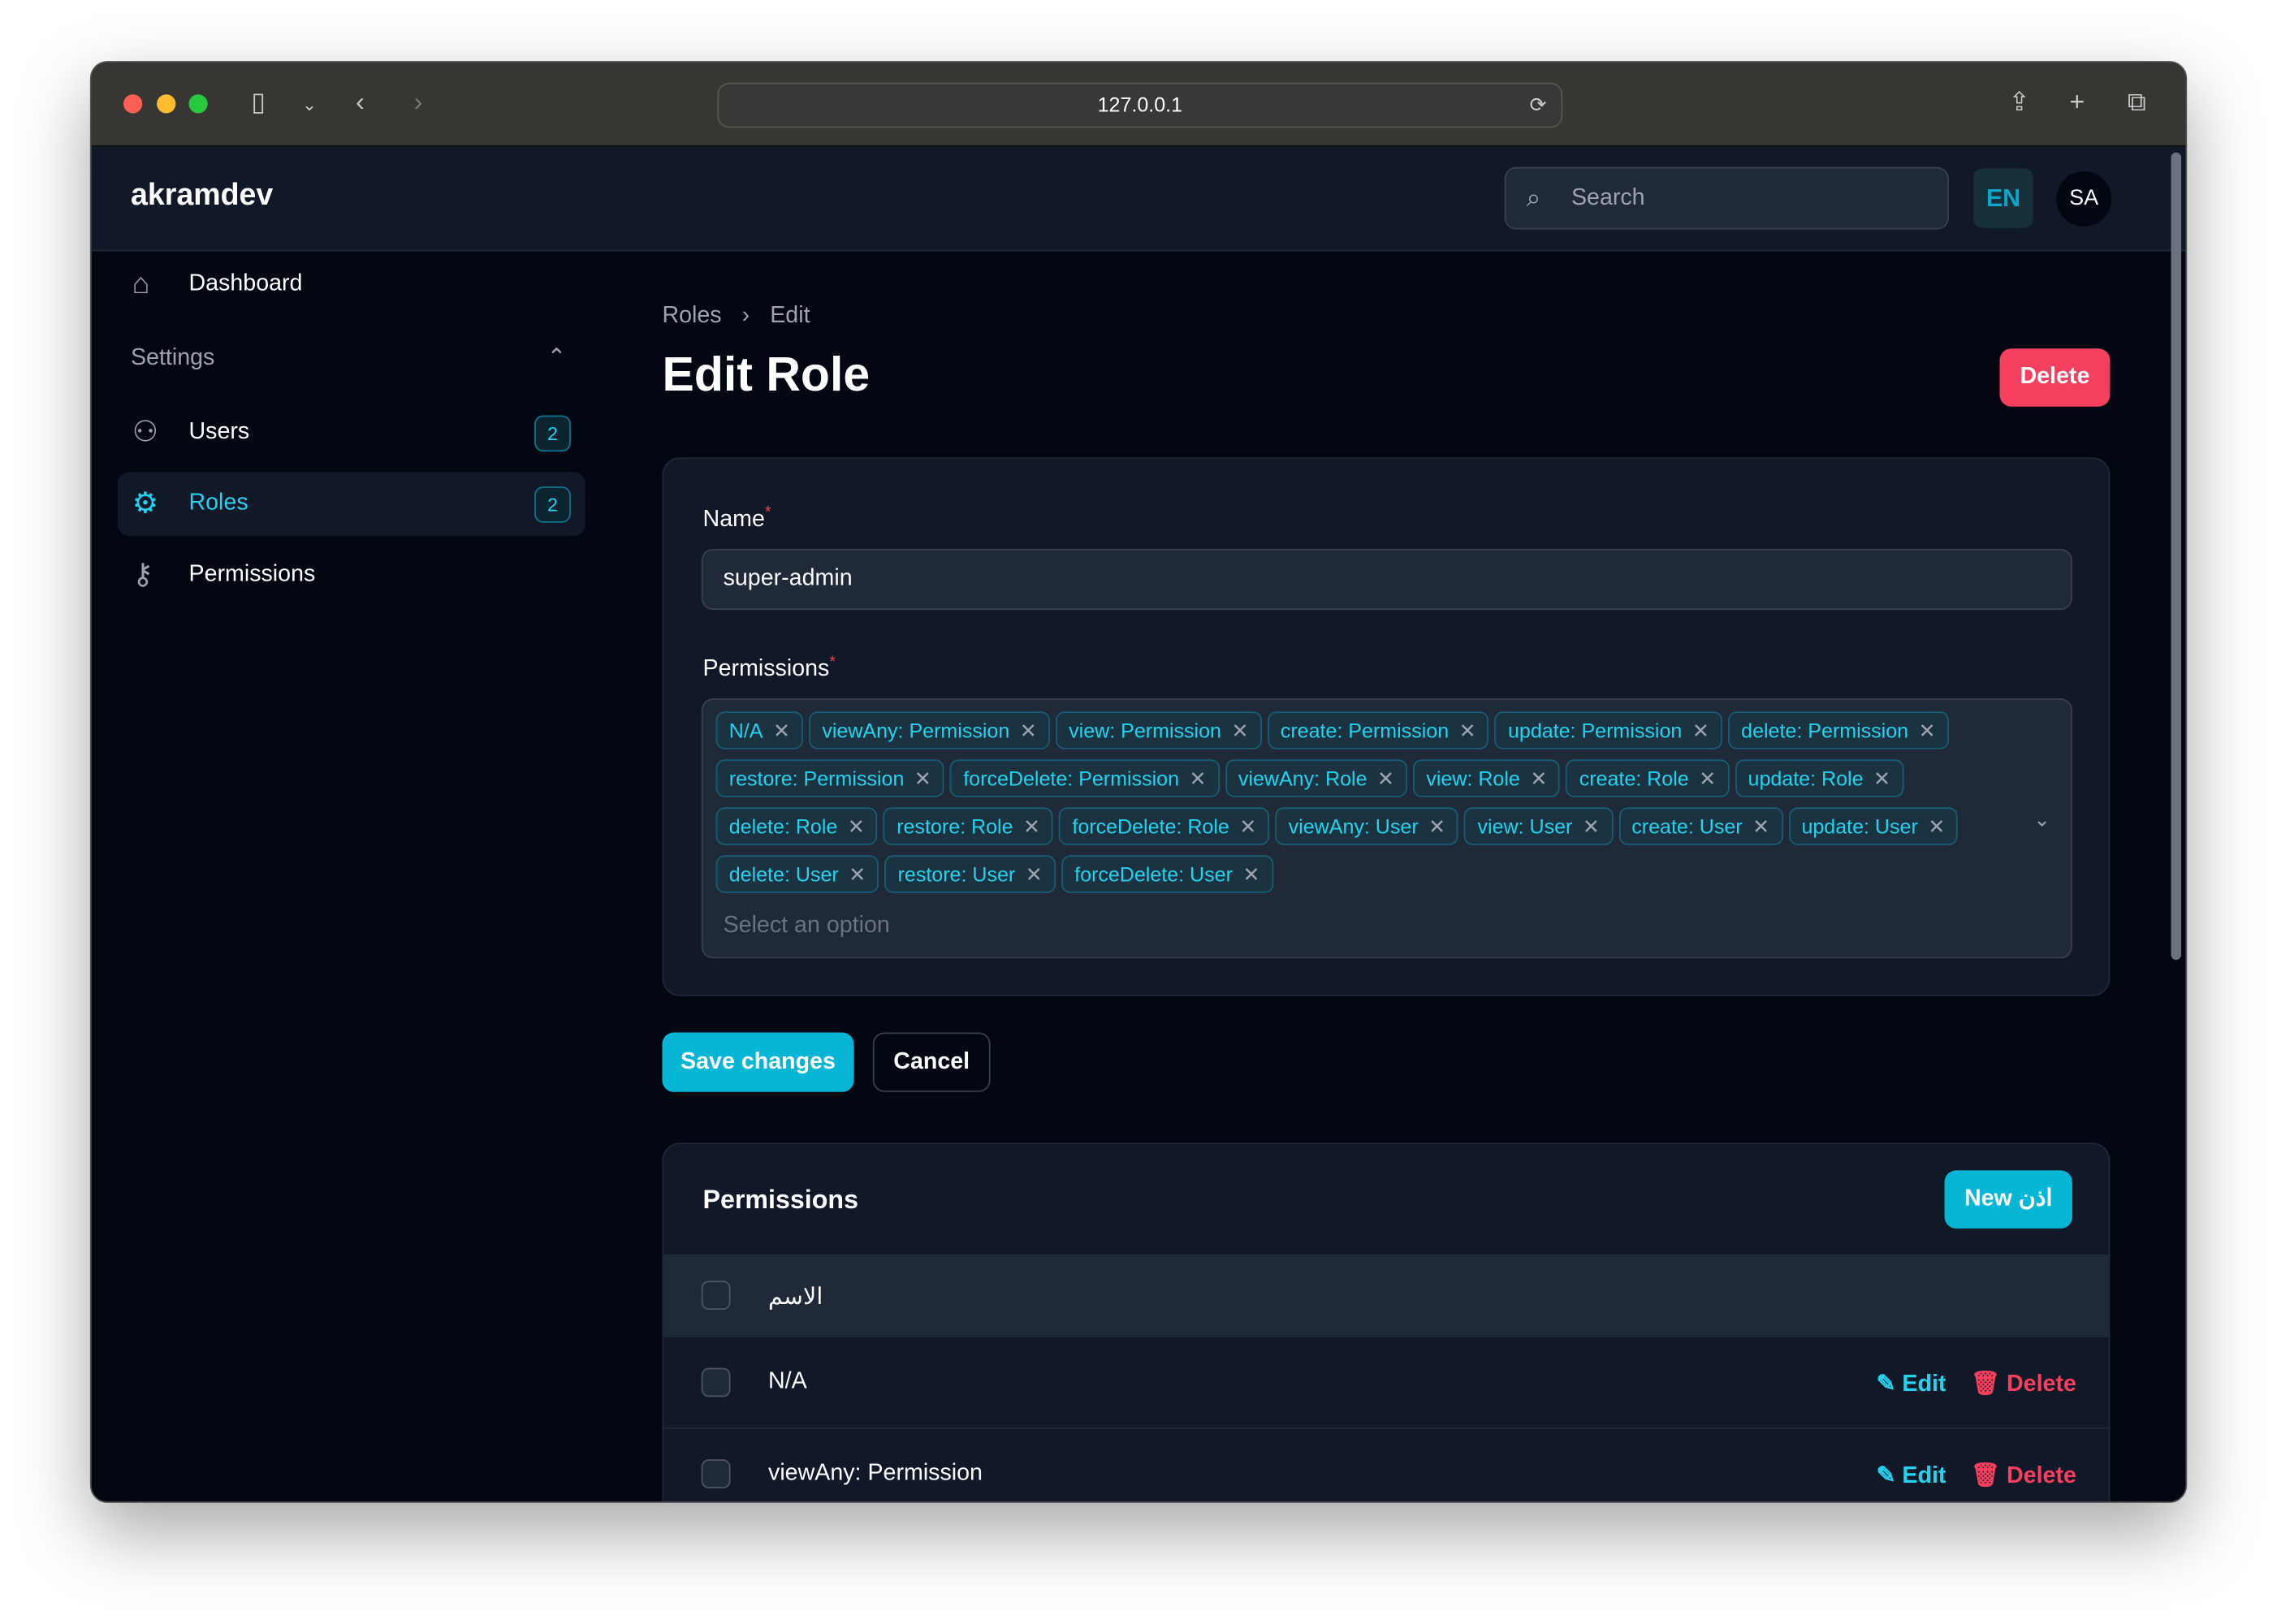 The height and width of the screenshot is (1624, 2277). I want to click on tag-label: viewAny: User, so click(1353, 826).